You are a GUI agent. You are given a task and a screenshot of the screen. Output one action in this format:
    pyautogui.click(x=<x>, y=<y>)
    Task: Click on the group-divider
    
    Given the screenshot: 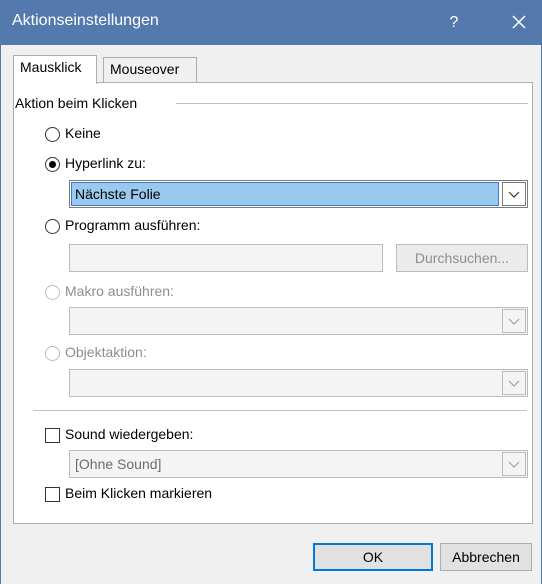 What is the action you would take?
    pyautogui.click(x=352, y=103)
    